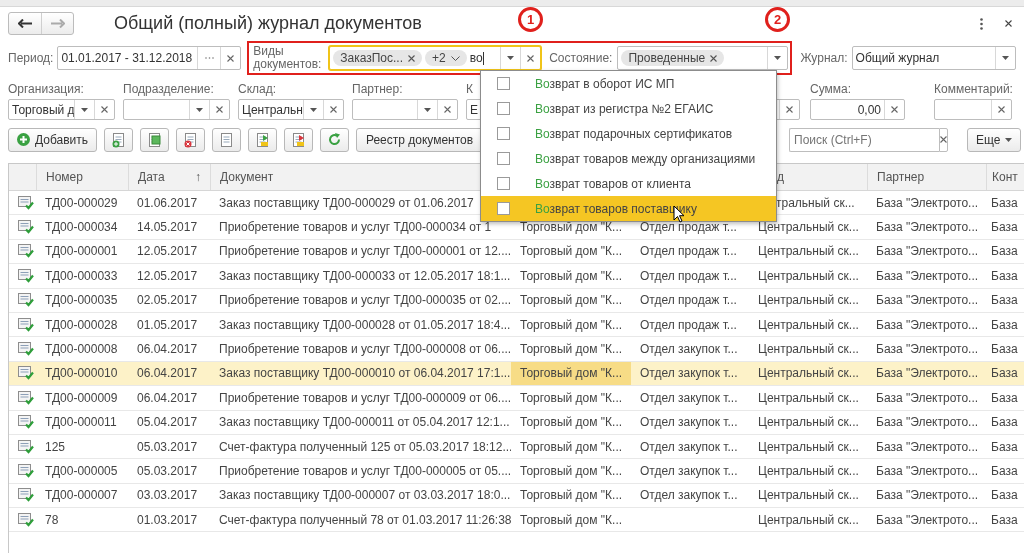 Image resolution: width=1024 pixels, height=553 pixels. I want to click on refresh-button, so click(335, 139).